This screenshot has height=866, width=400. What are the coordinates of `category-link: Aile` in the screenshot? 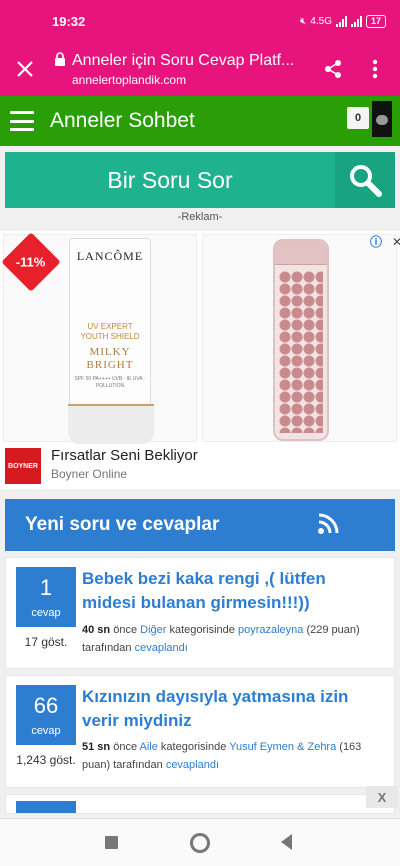 It's located at (149, 747).